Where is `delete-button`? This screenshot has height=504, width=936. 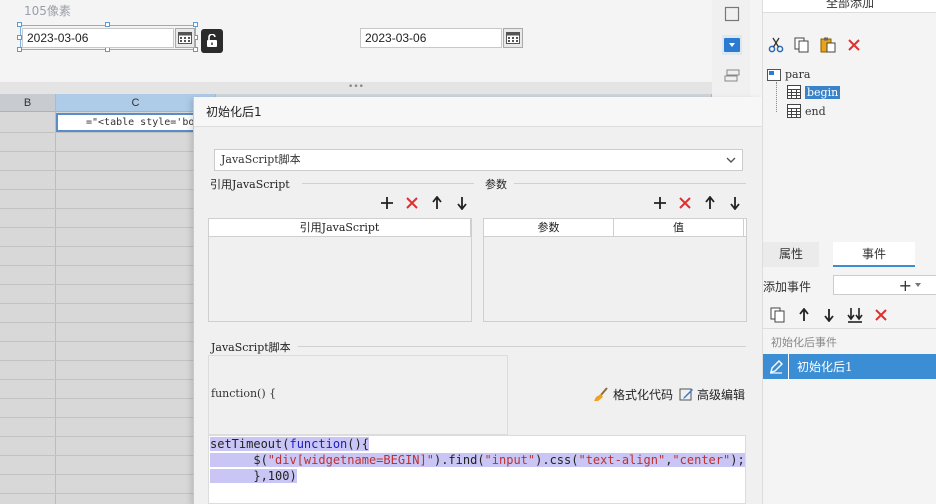
delete-button is located at coordinates (854, 45).